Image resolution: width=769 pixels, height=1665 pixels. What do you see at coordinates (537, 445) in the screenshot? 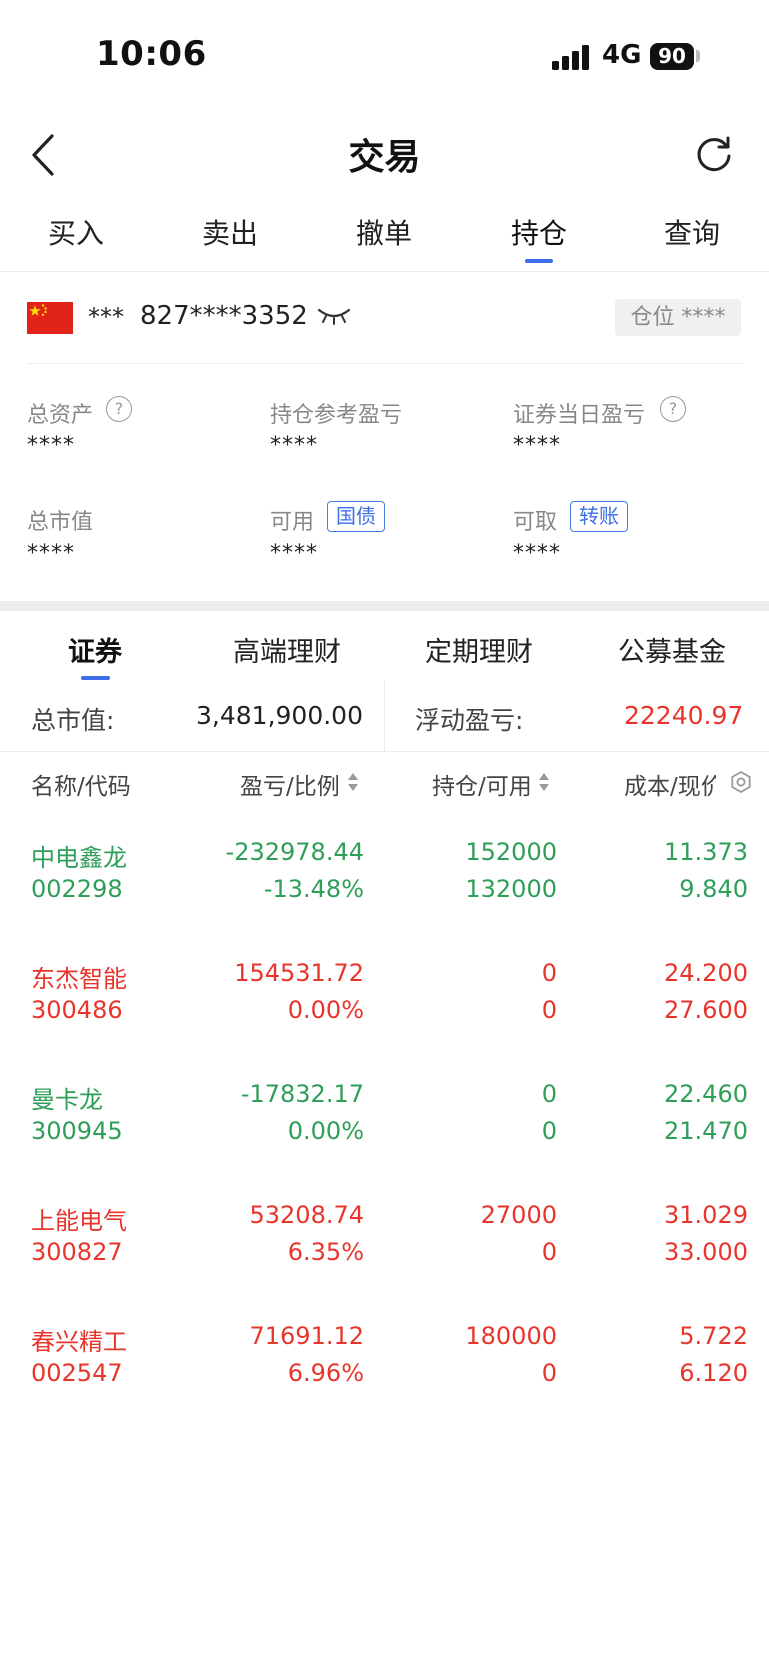
I see `daily-pnl-value: ****` at bounding box center [537, 445].